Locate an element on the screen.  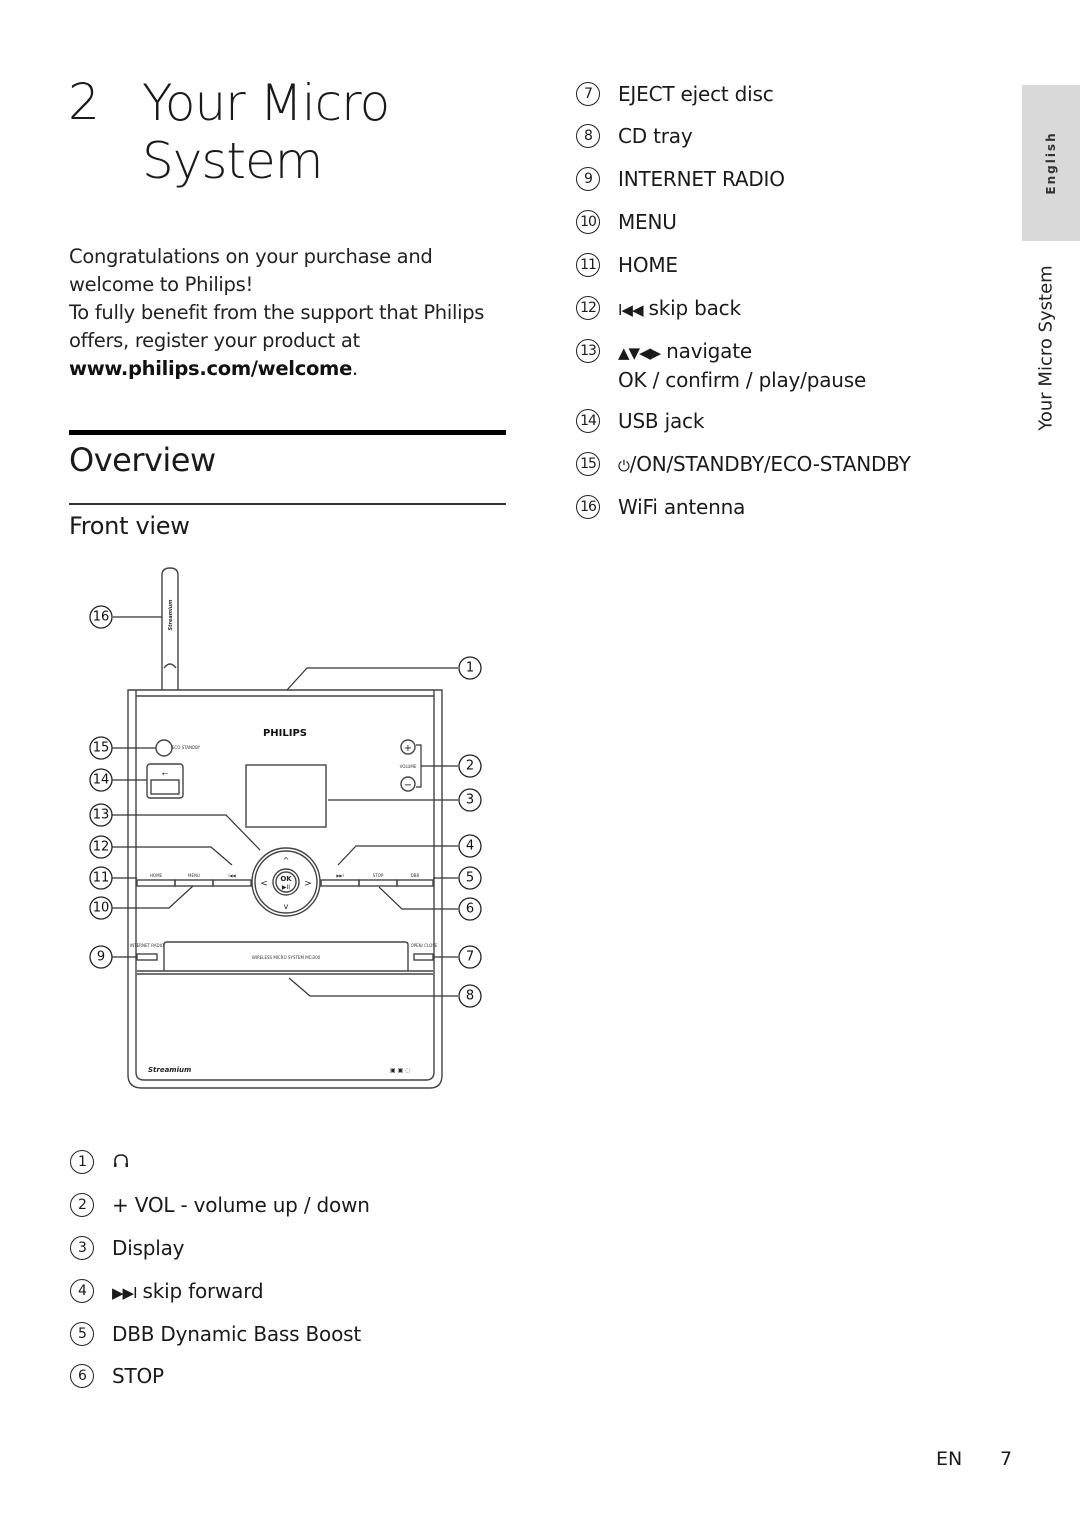
legend-text: DBB Dynamic Bass Boost is located at coordinates (236, 1334).